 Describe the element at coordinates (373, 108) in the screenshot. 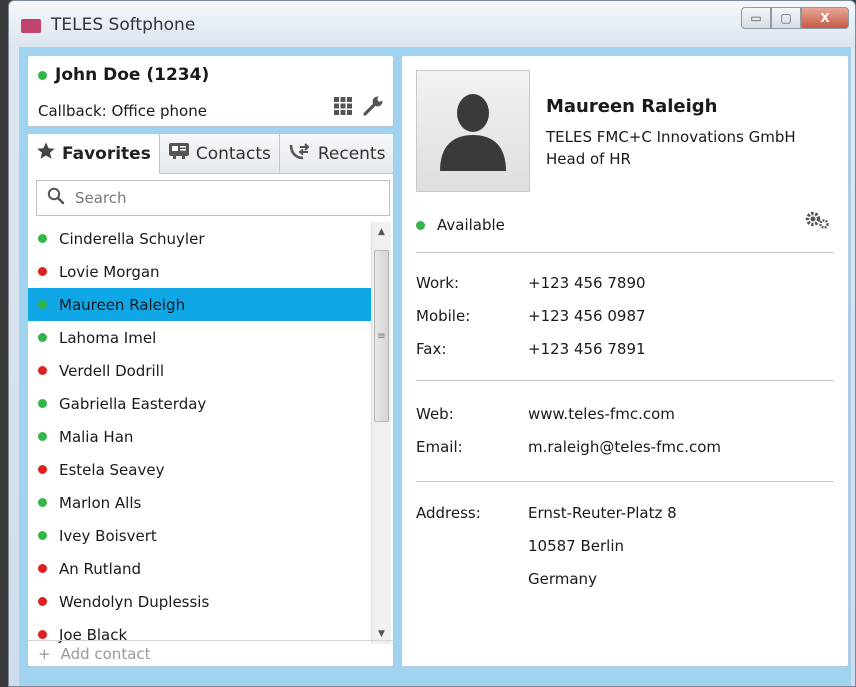

I see `wrench-icon` at that location.